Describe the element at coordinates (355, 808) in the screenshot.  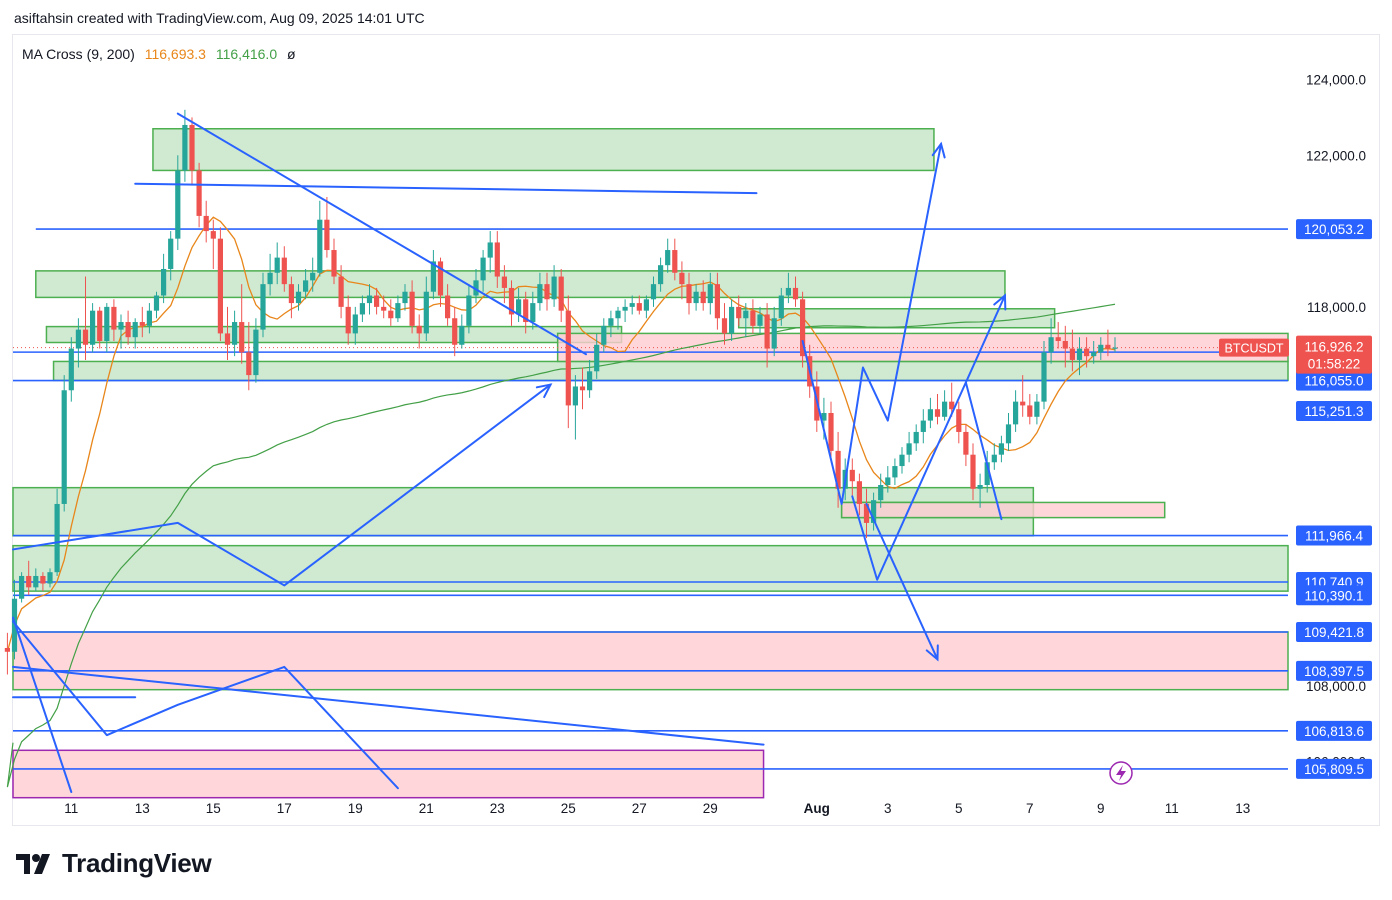
I see `x-tick-label: 19` at that location.